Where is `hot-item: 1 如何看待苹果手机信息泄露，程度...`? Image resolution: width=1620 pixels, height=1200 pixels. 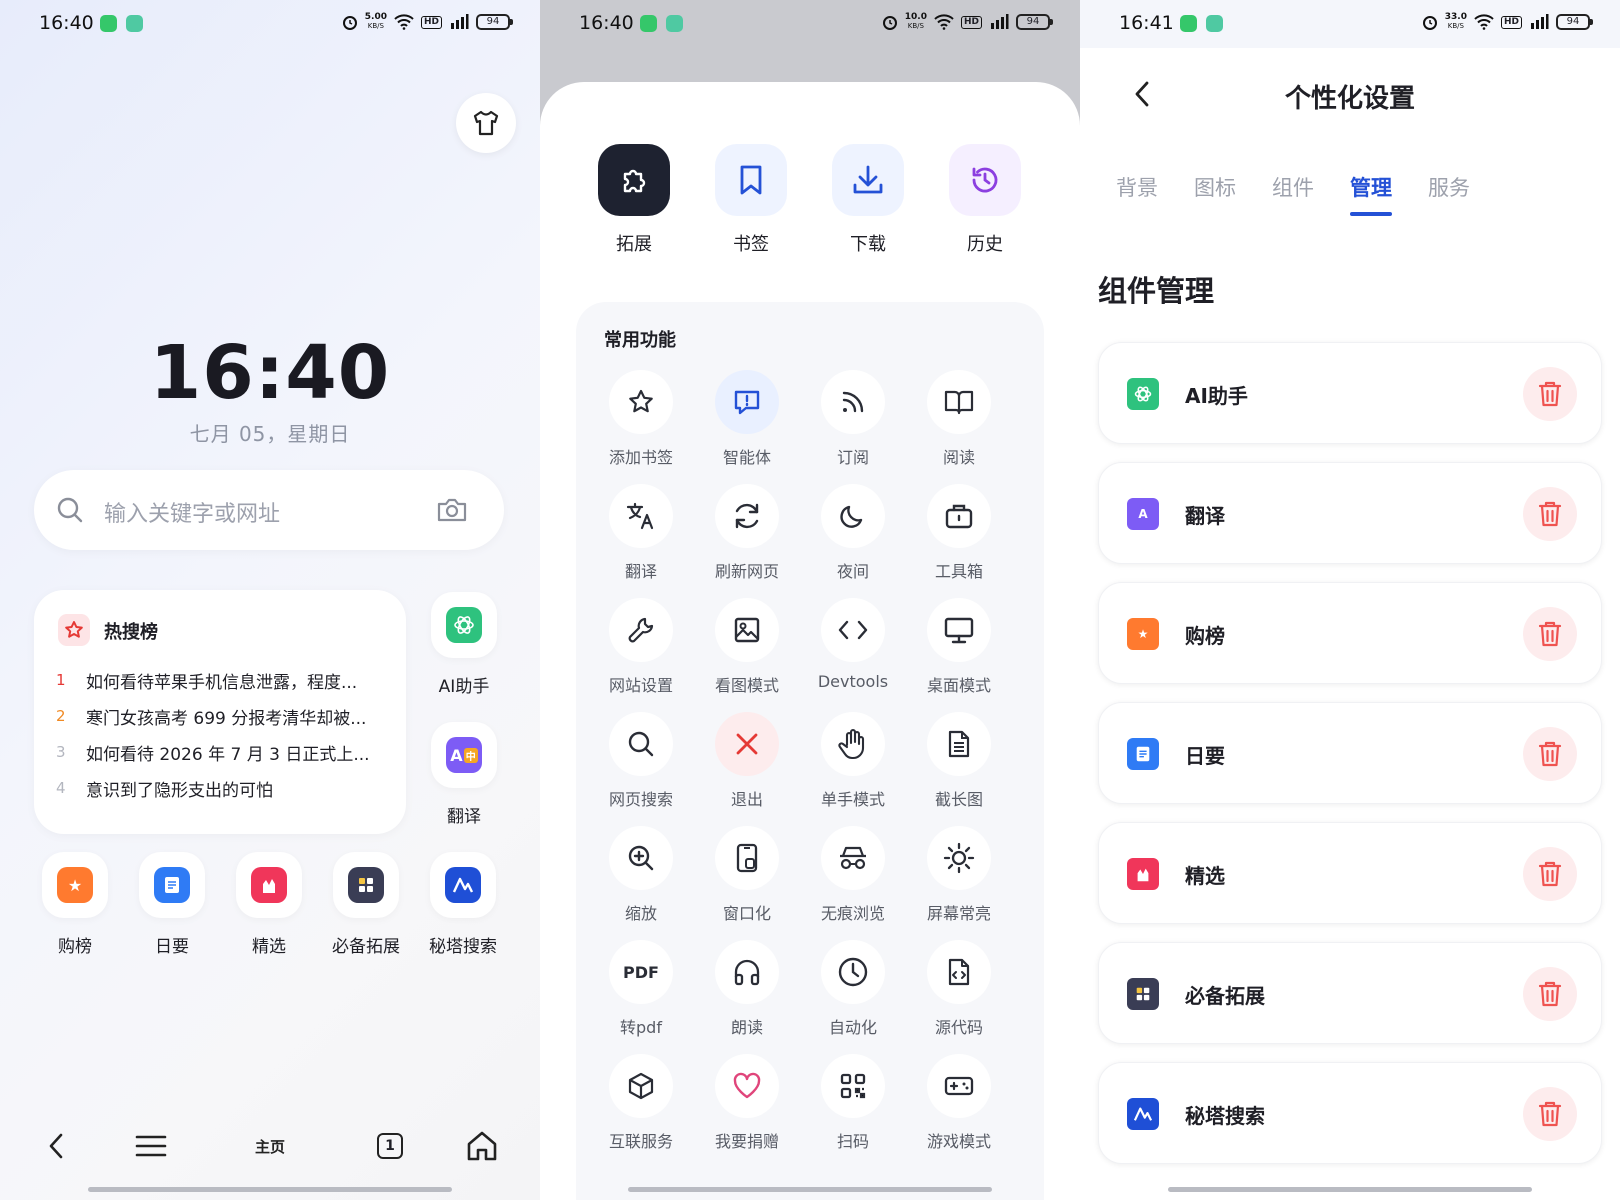
hot-item: 1 如何看待苹果手机信息泄露，程度... is located at coordinates (226, 680).